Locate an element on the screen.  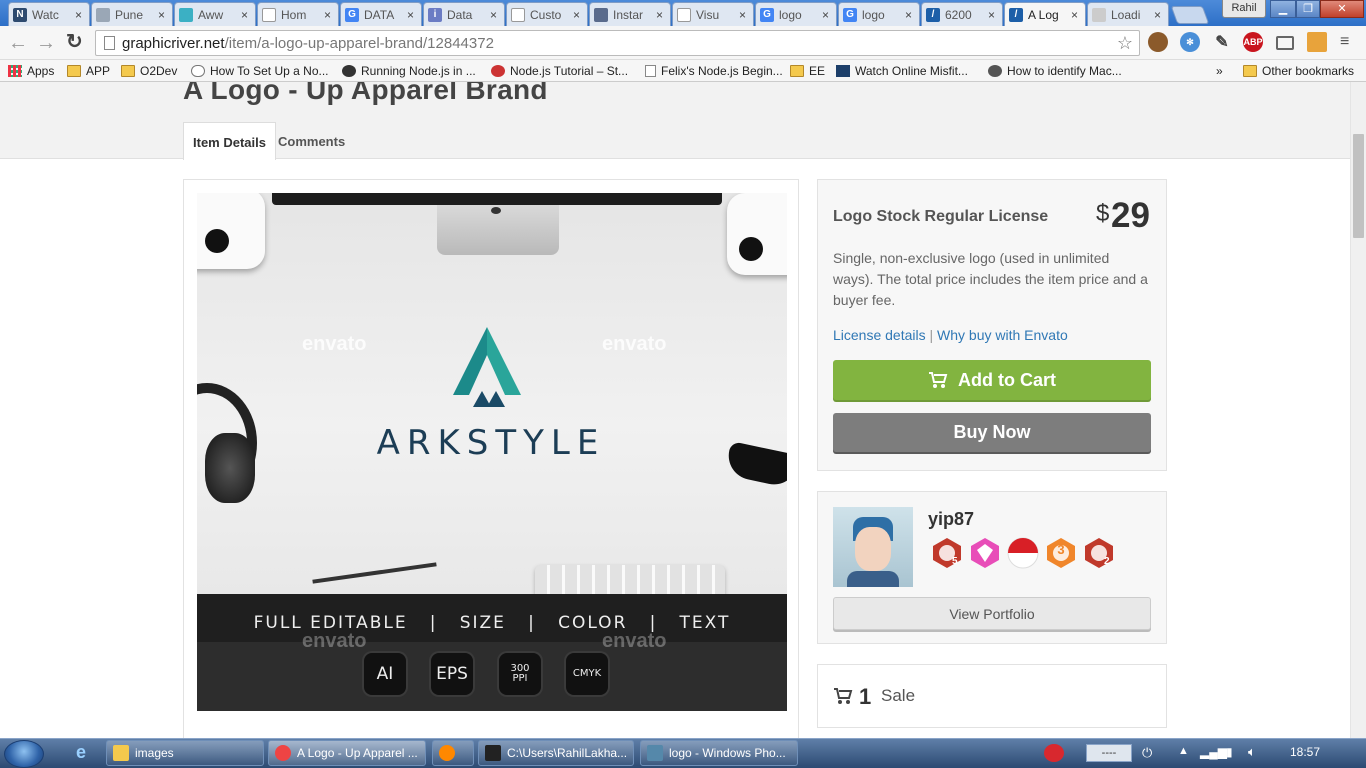
browser-tab: Visu × is located at coordinates (713, 14).